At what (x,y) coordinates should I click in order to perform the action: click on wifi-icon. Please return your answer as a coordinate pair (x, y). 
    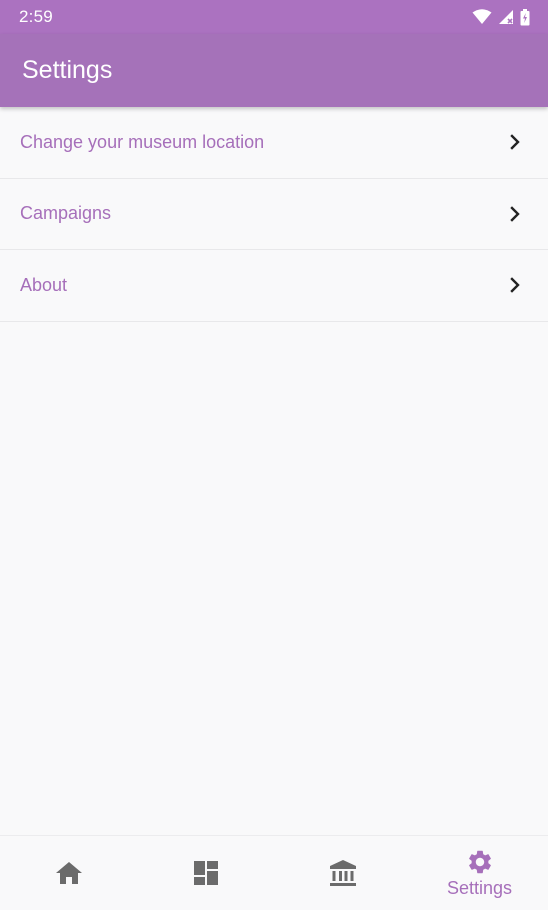
    Looking at the image, I should click on (482, 16).